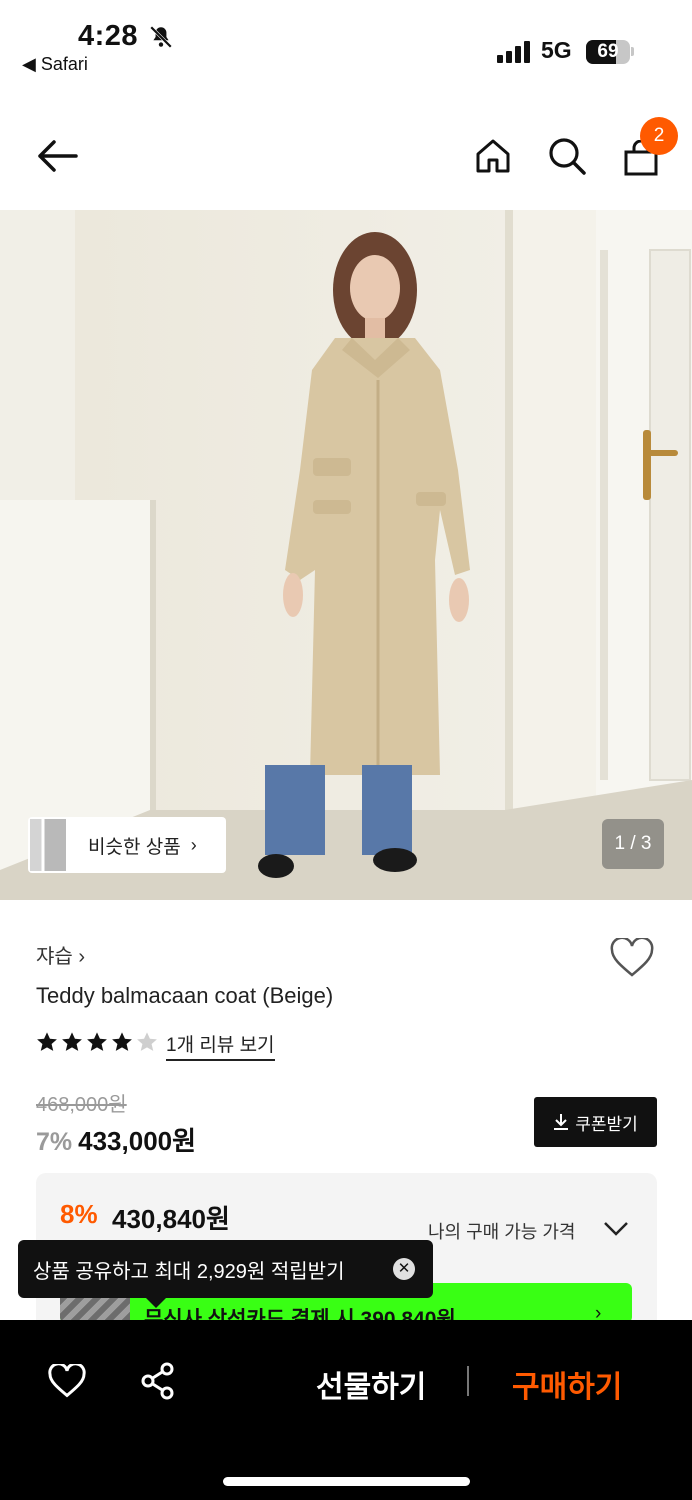 This screenshot has height=1500, width=692. I want to click on back-to-safari-link: ◀ Safari, so click(55, 64).